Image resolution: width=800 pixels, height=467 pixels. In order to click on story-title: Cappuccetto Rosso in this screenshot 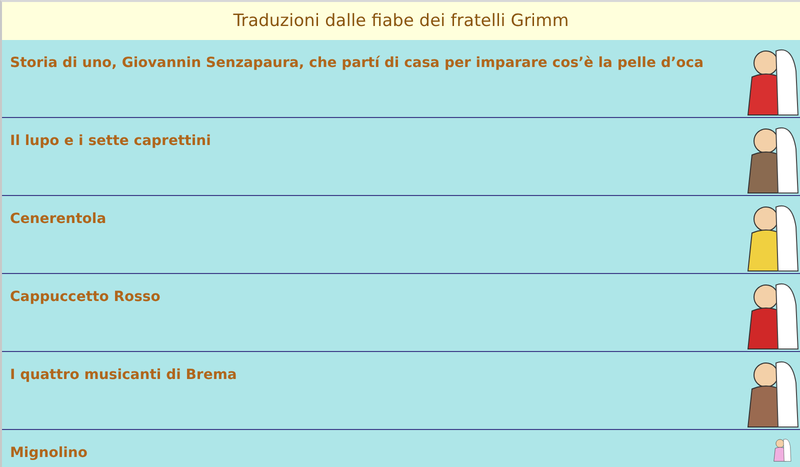, I will do `click(85, 297)`.